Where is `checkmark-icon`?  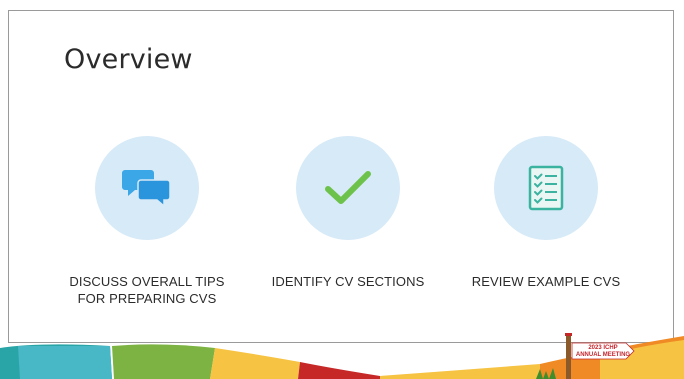 checkmark-icon is located at coordinates (348, 187).